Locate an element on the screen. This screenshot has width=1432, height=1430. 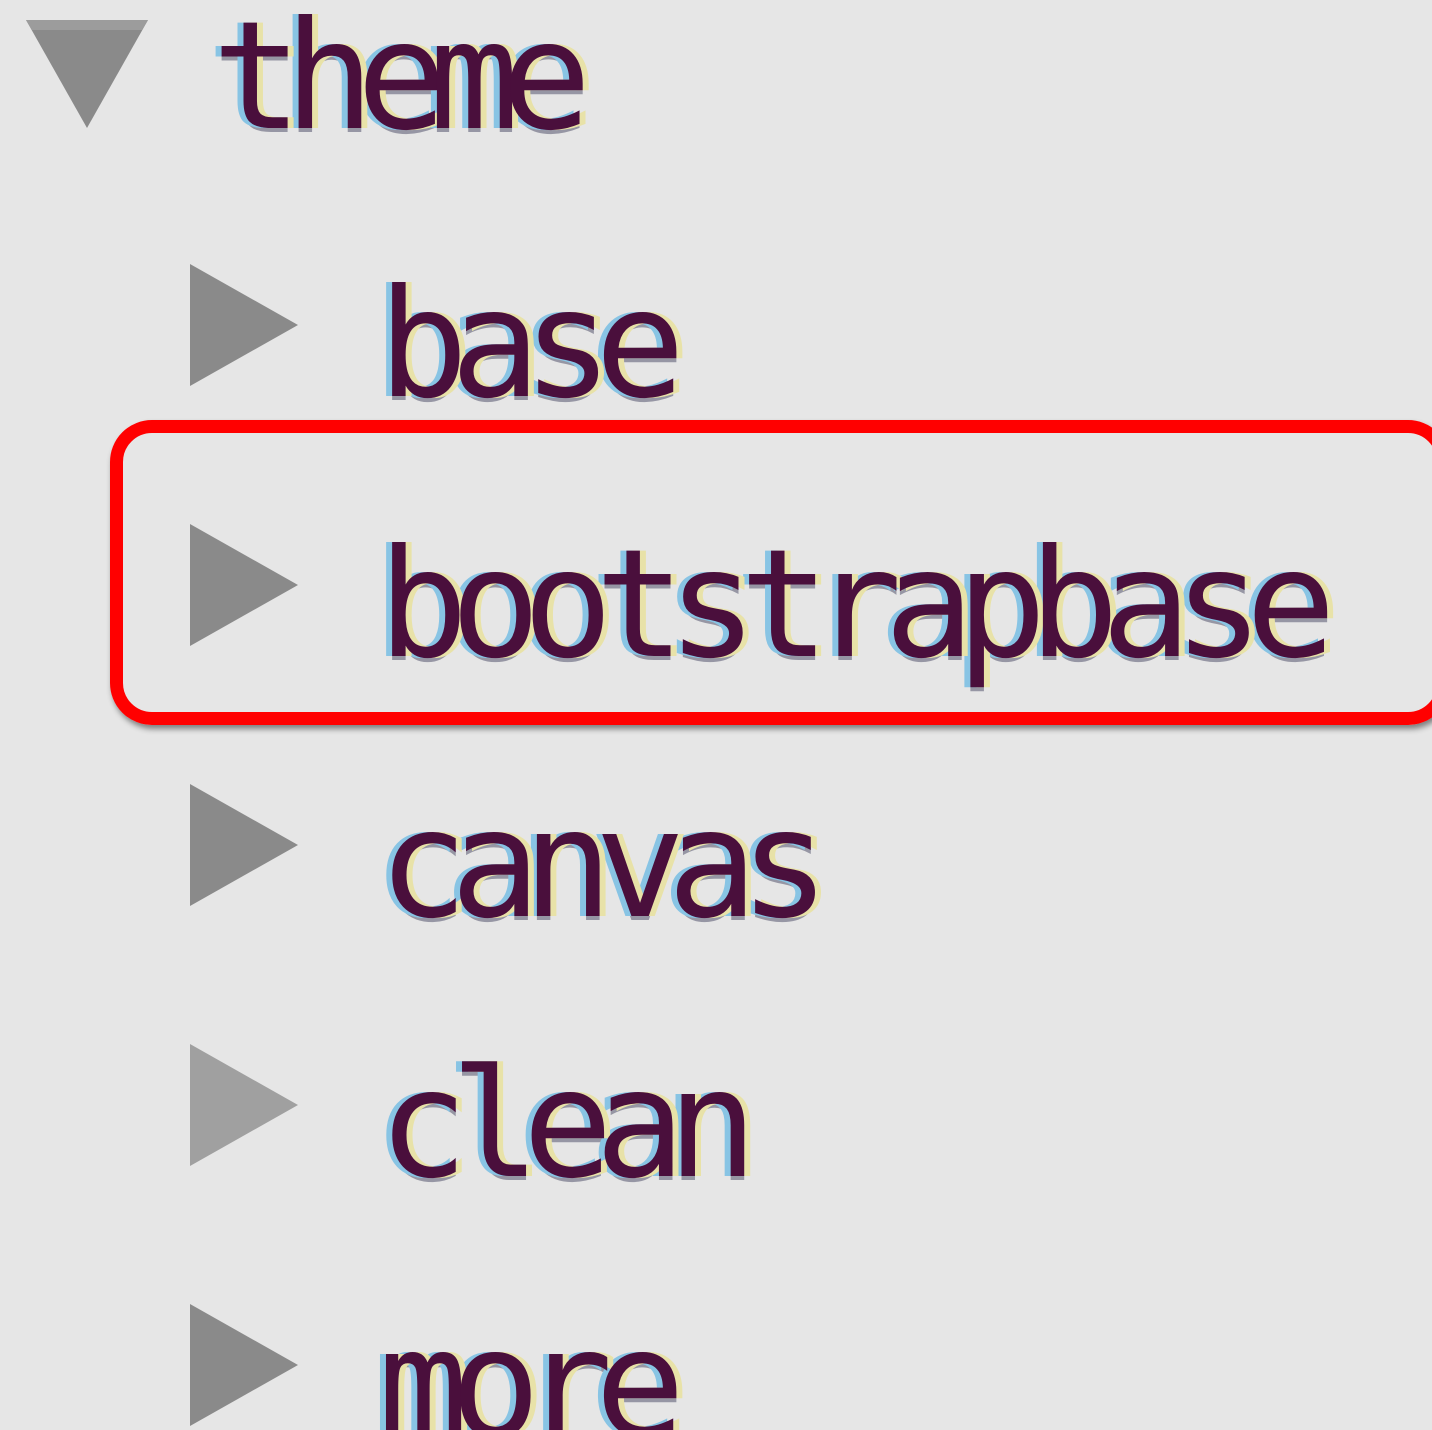
triangle-down-icon is located at coordinates (87, 76).